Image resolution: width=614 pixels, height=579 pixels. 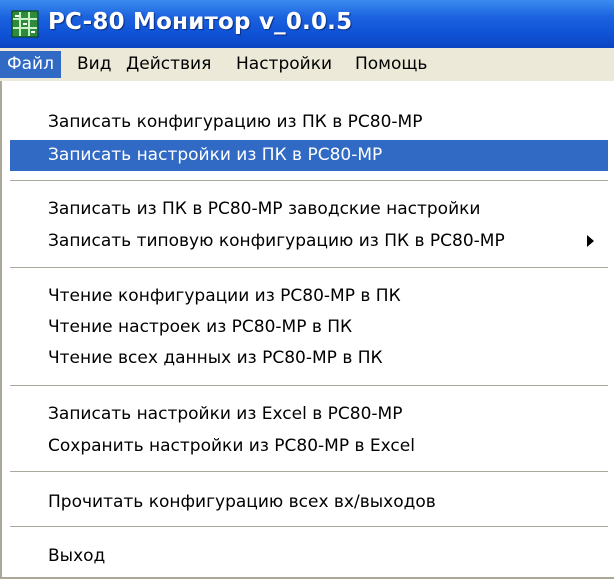 What do you see at coordinates (309, 414) in the screenshot?
I see `menu-item-write-settings-from-excel: Записать настройки из Excel в PC80-MP` at bounding box center [309, 414].